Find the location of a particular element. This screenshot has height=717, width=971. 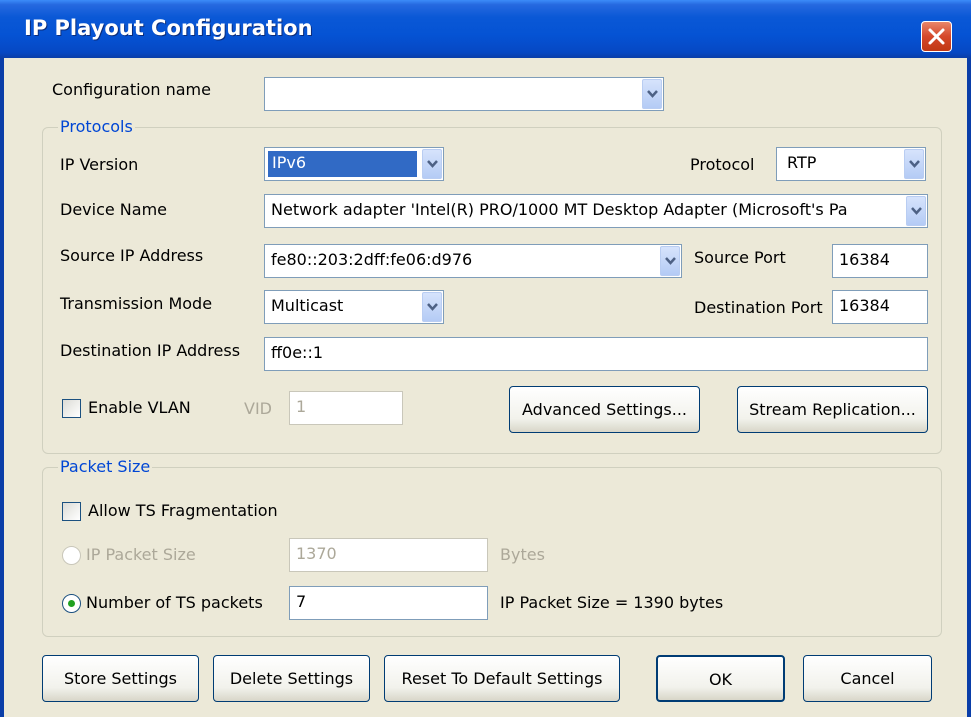

device-name-label: Device Name is located at coordinates (114, 209).